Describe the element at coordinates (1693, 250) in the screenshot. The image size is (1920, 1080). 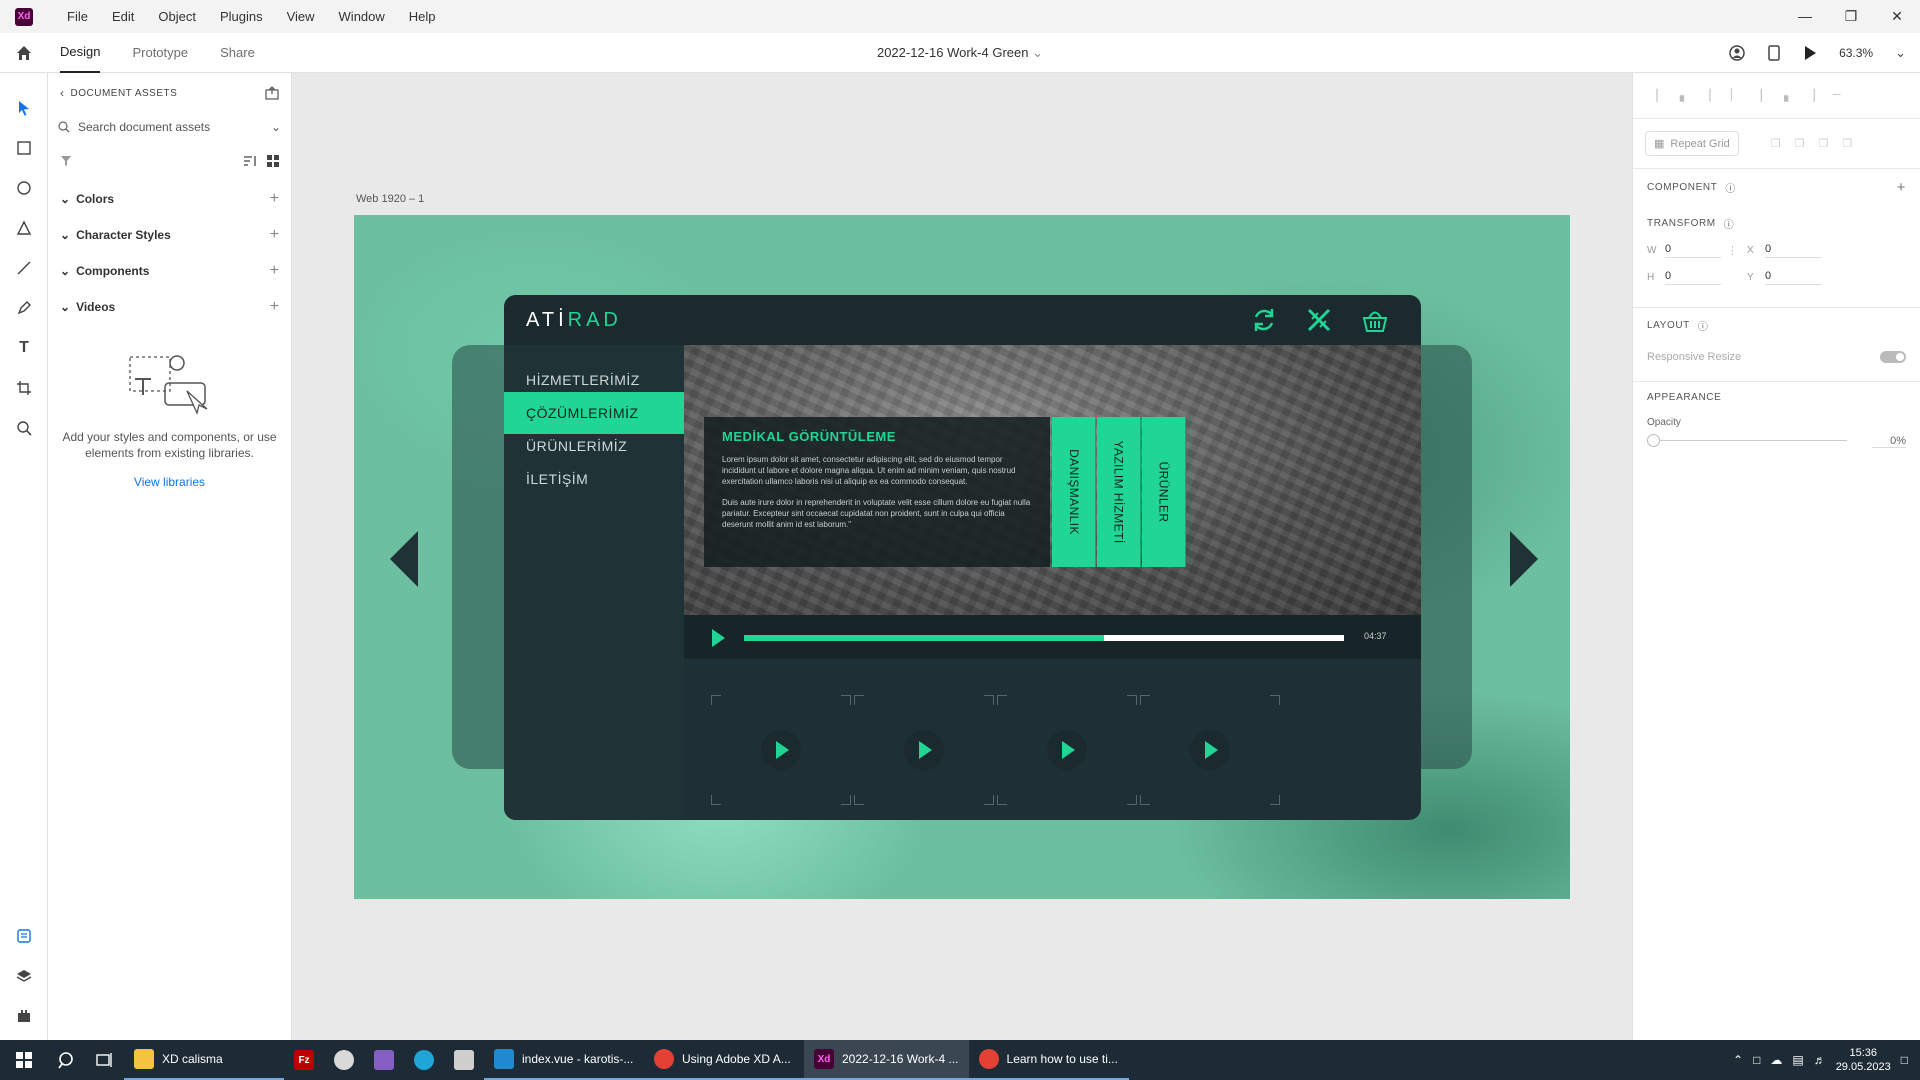
I see `width-field: 0` at that location.